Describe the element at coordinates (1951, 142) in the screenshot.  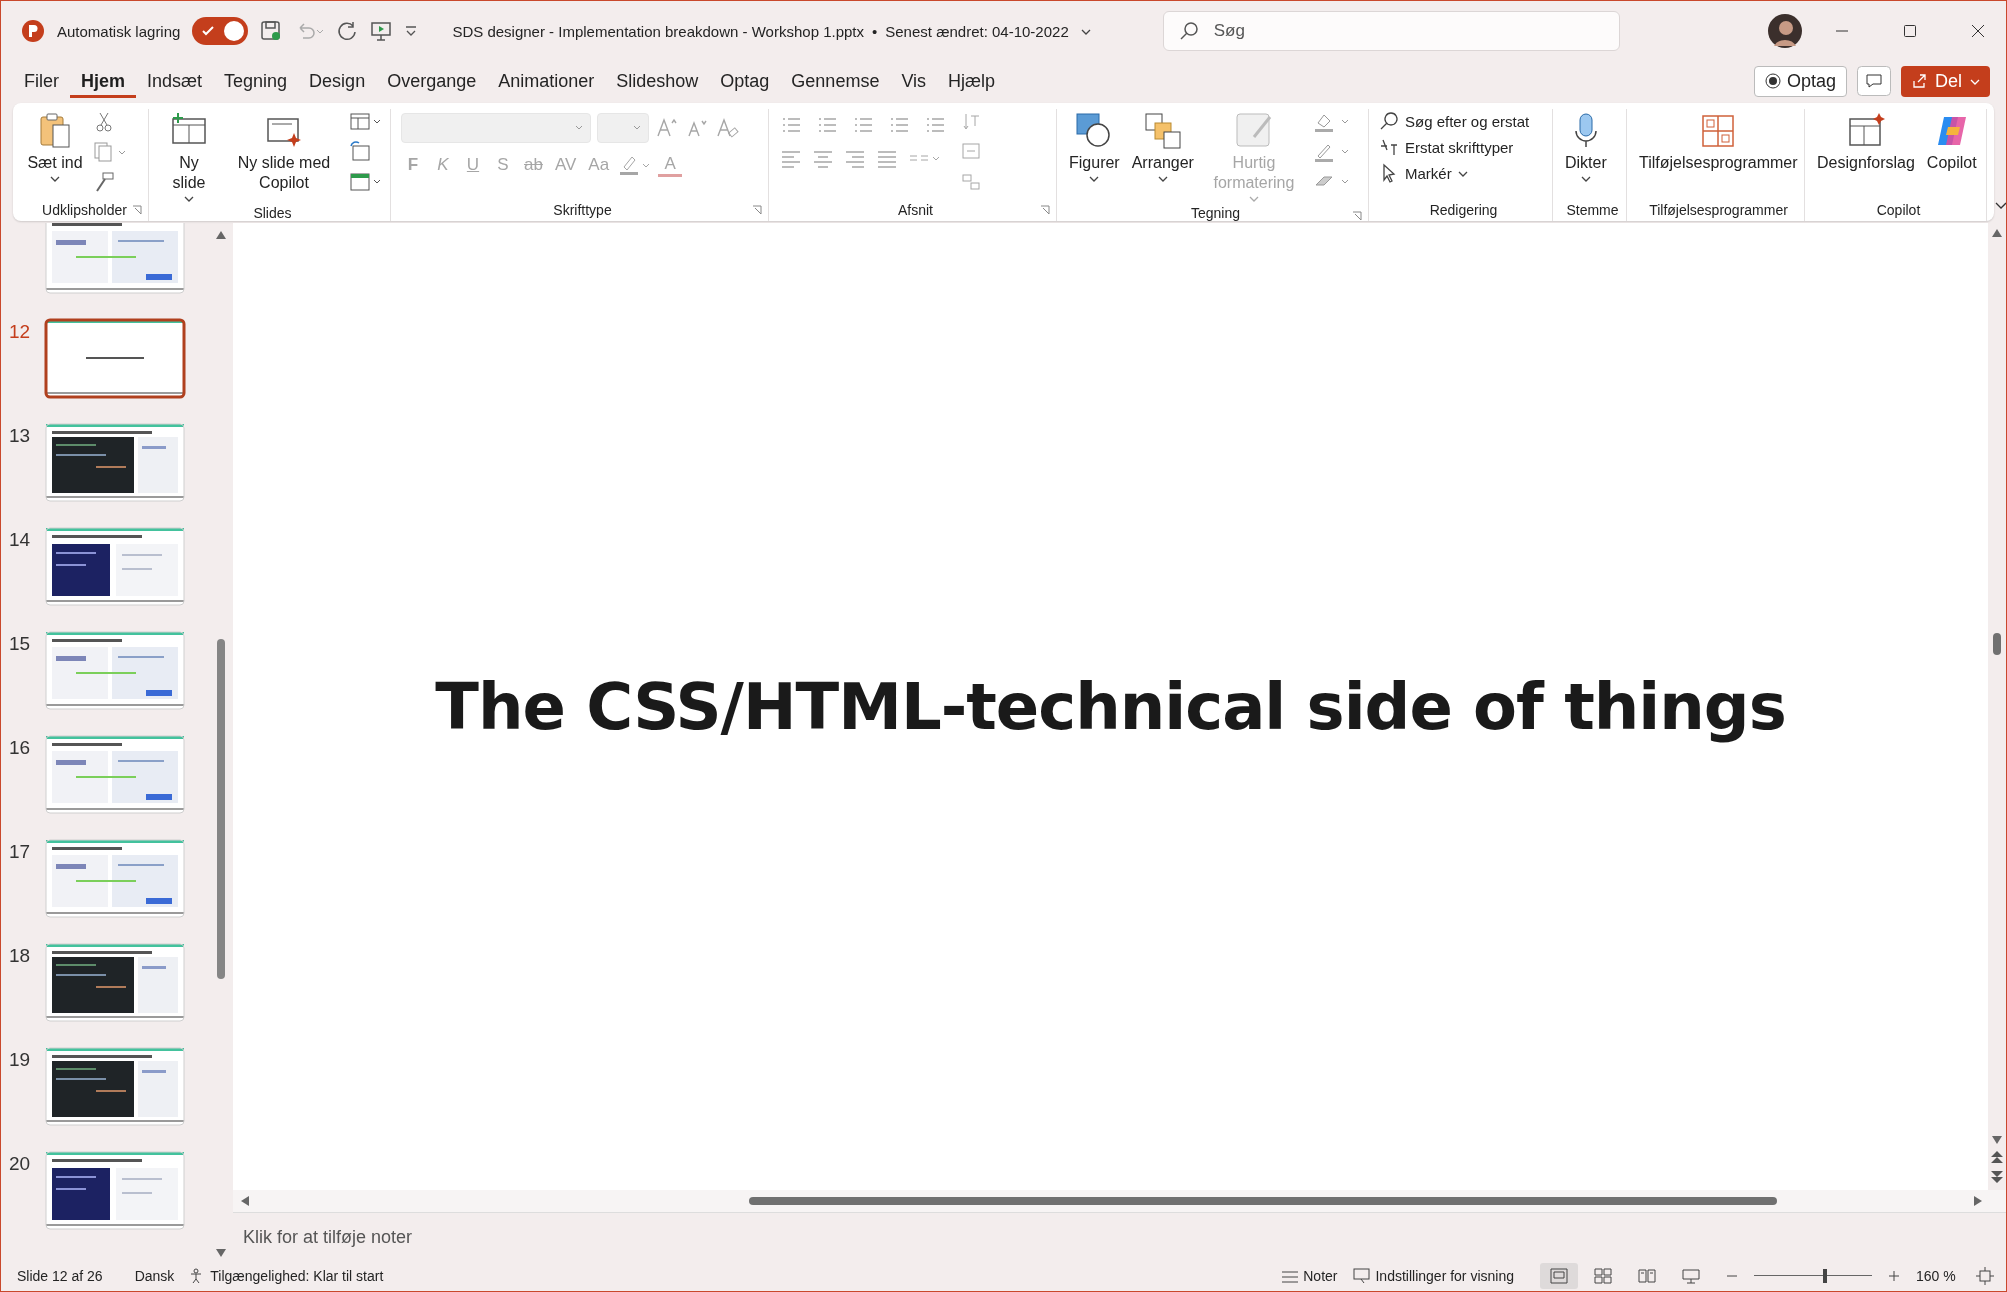
I see `copilot-button: Copilot` at that location.